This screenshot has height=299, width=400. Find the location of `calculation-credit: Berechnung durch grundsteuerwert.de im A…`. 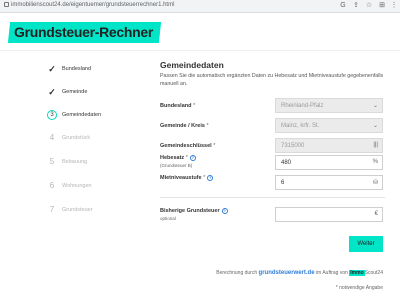

calculation-credit: Berechnung durch grundsteuerwert.de im A… is located at coordinates (299, 273).